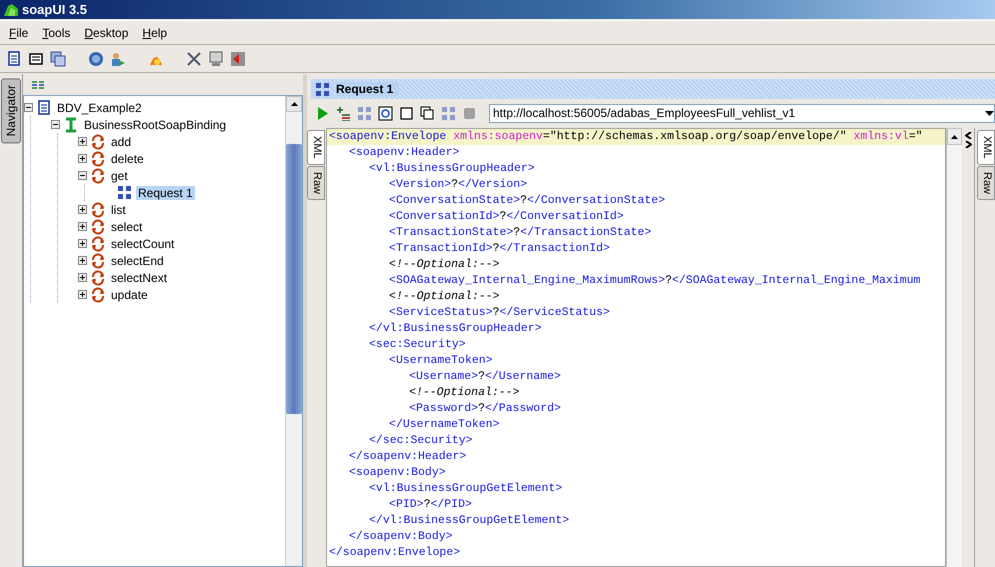 Image resolution: width=995 pixels, height=567 pixels. Describe the element at coordinates (19, 33) in the screenshot. I see `menu-item: File` at that location.